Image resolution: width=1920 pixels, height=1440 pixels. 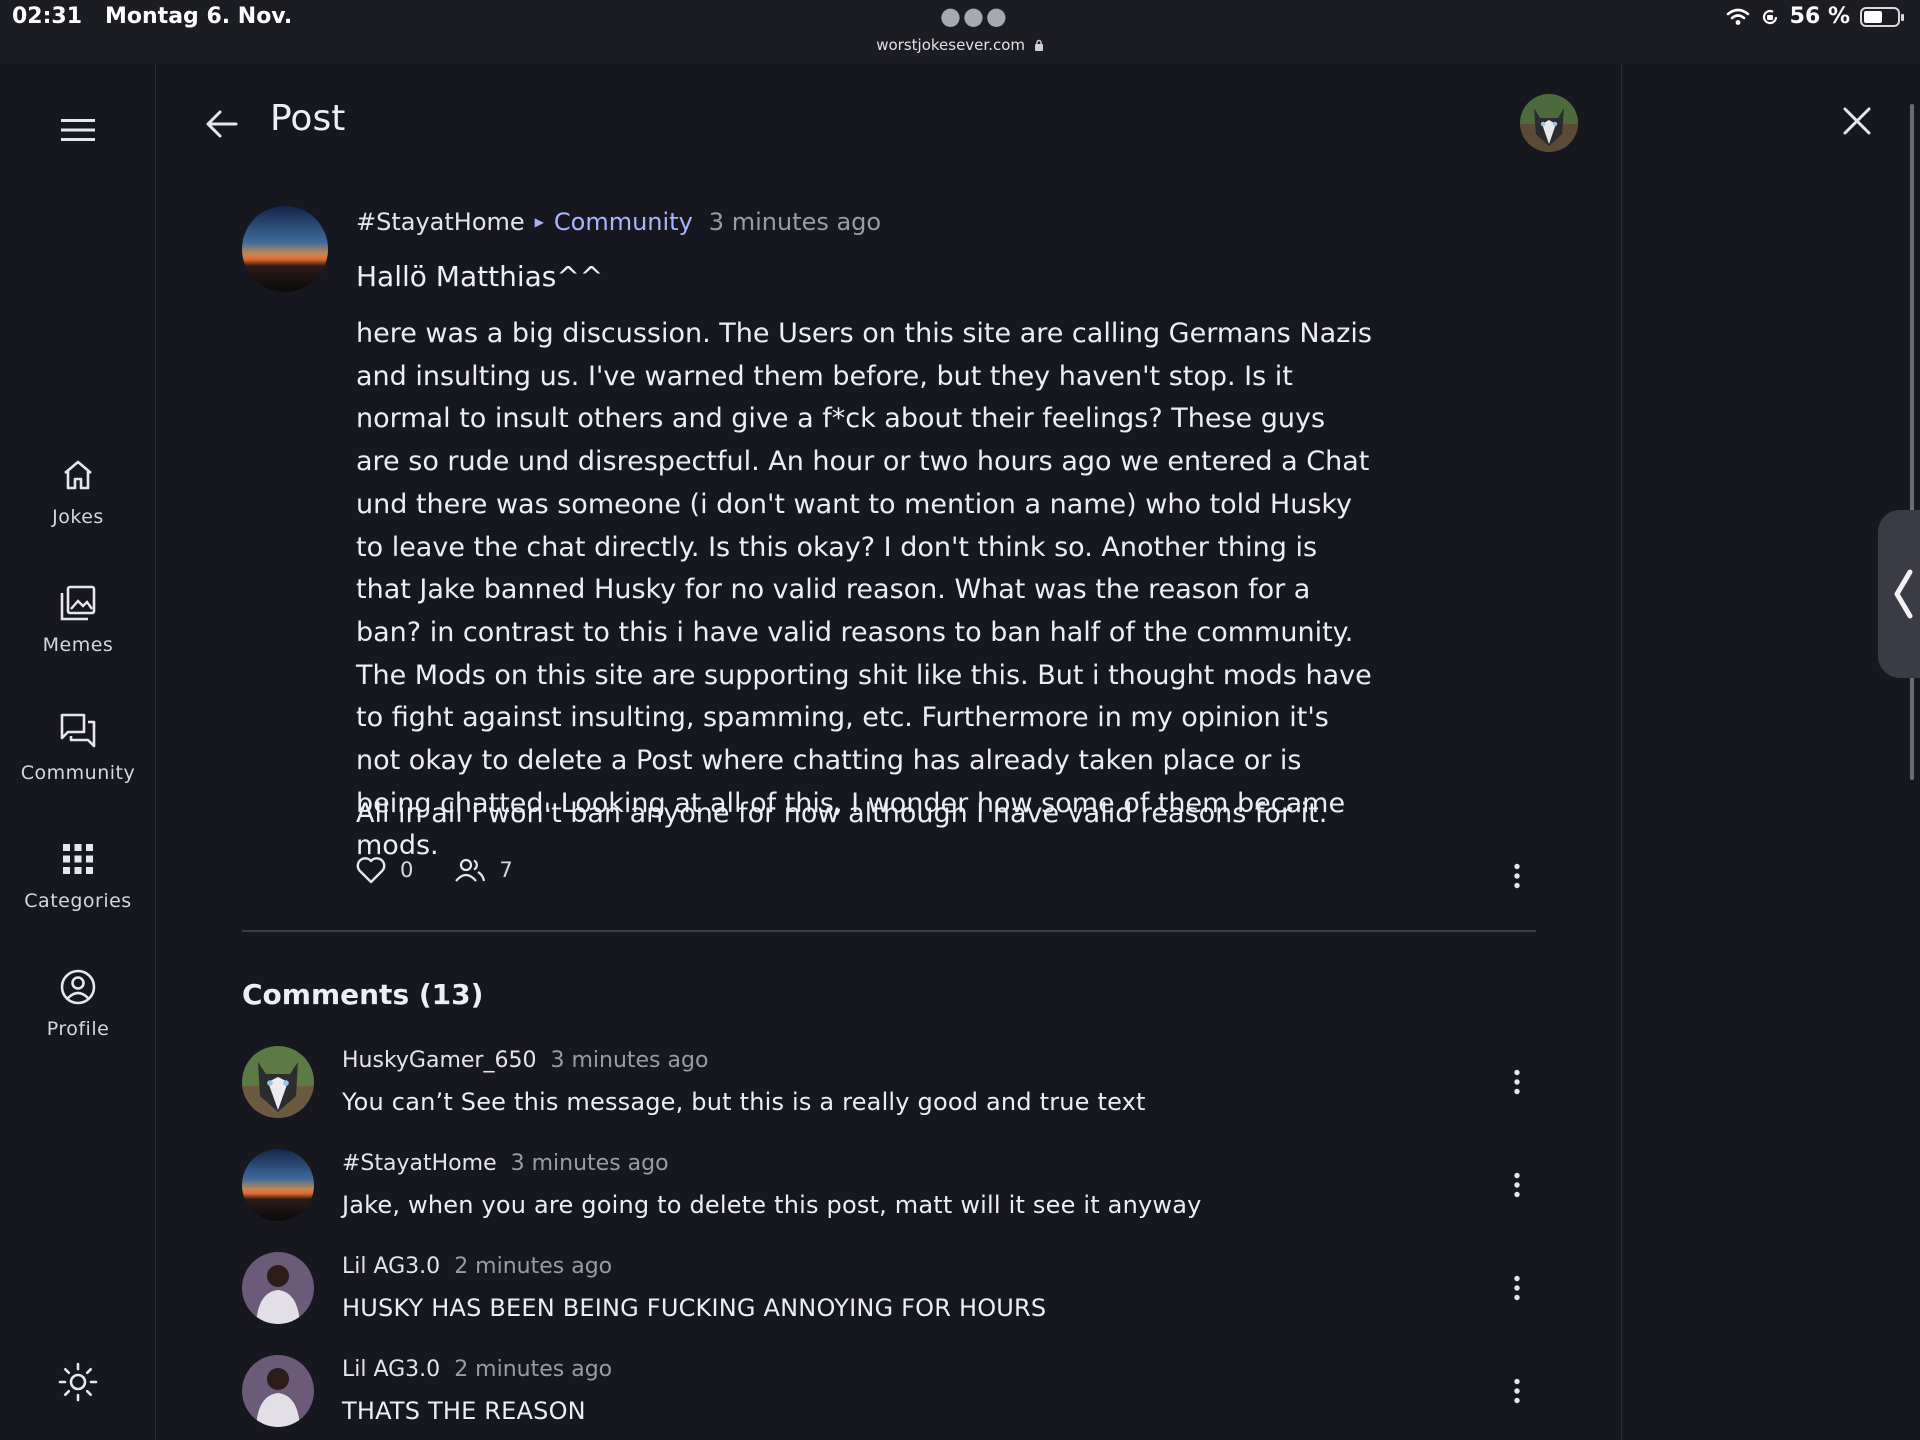 I want to click on post-meta: #StayatHome ▶ Community 3 minutes ago, so click(x=618, y=222).